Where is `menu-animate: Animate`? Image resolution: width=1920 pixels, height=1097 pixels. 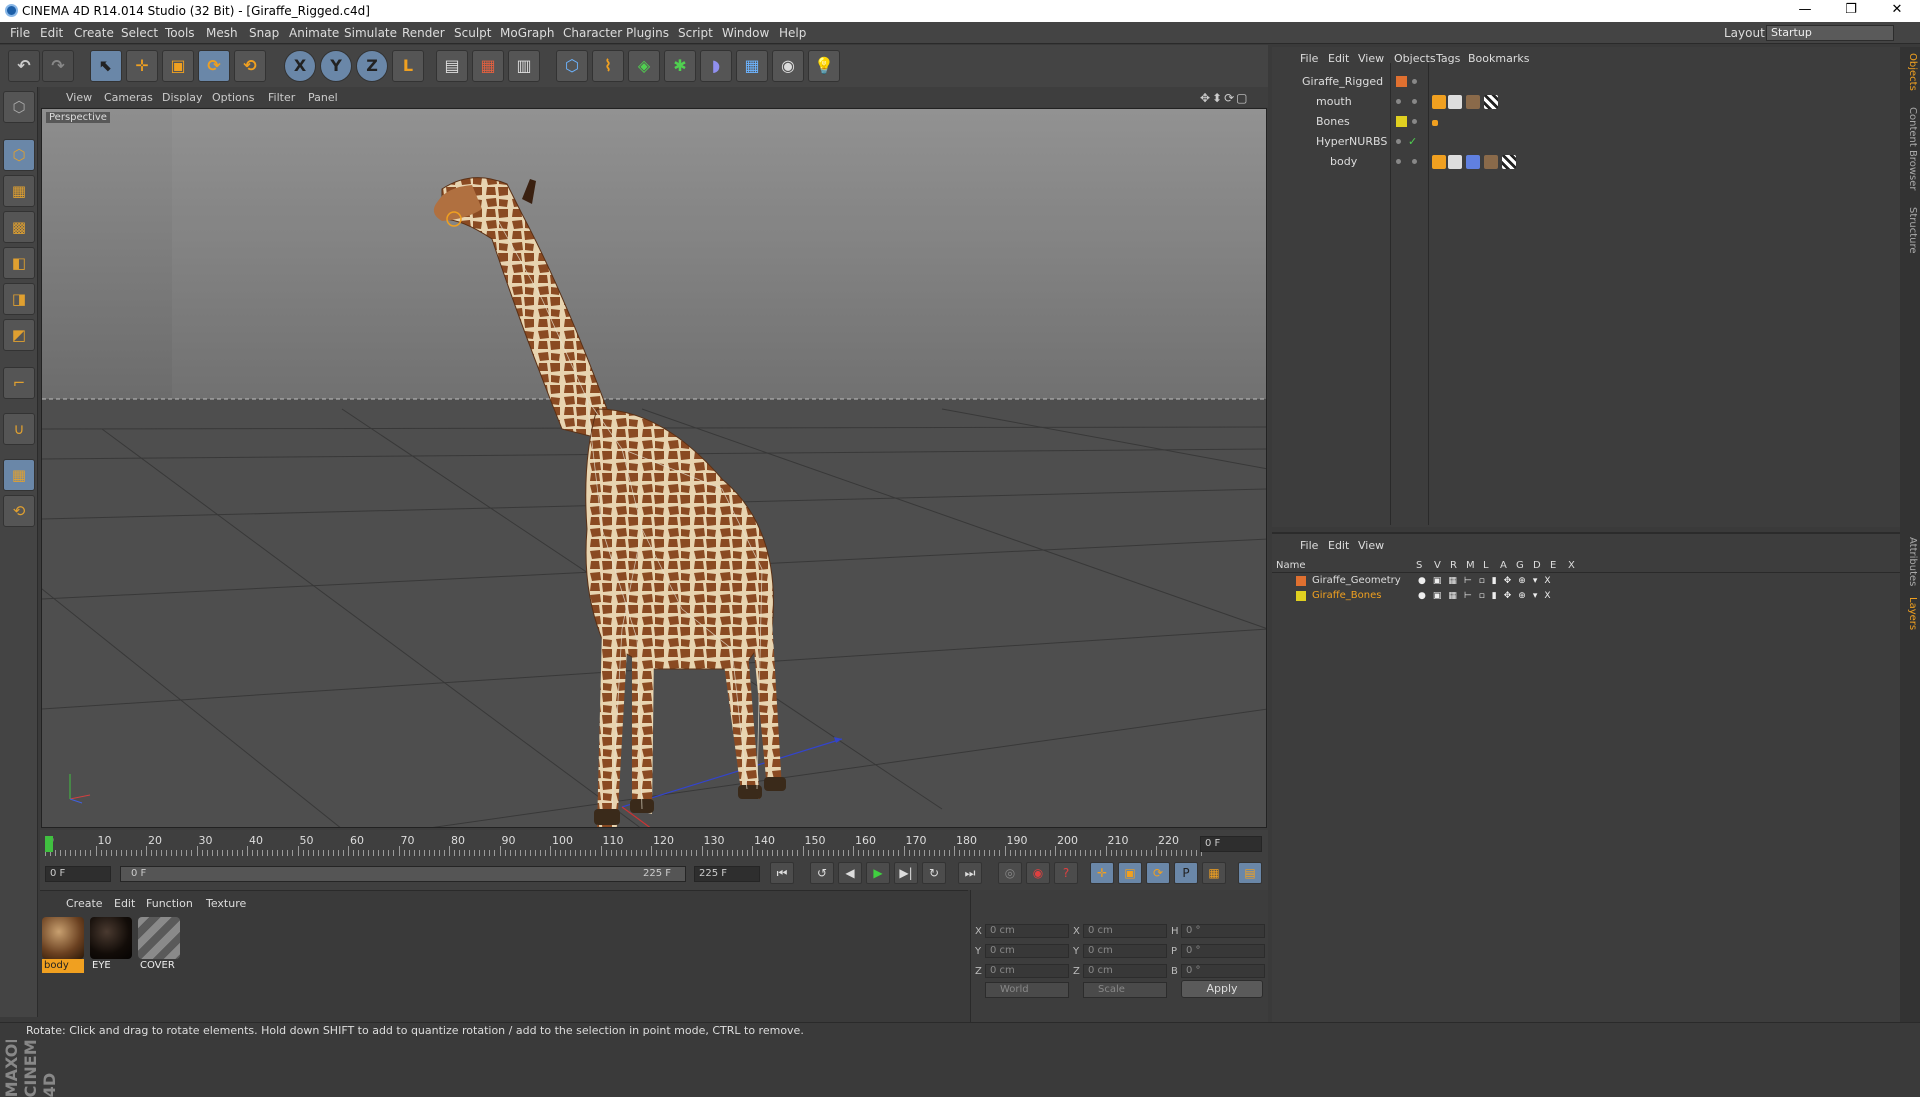 menu-animate: Animate is located at coordinates (314, 33).